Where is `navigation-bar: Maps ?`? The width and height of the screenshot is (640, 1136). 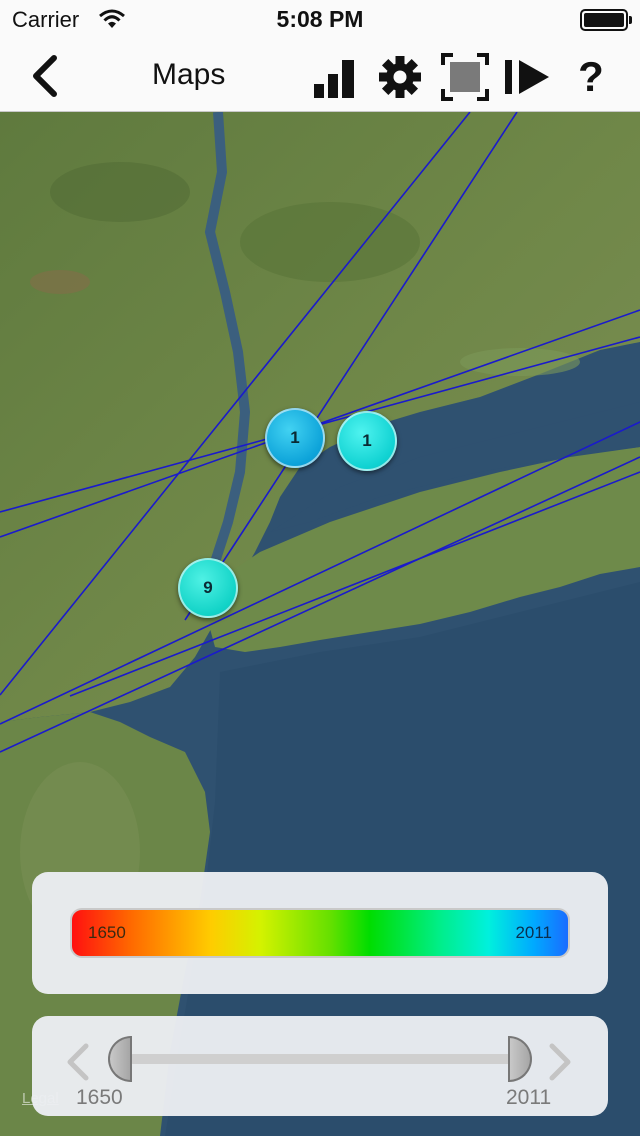
navigation-bar: Maps ? is located at coordinates (320, 76).